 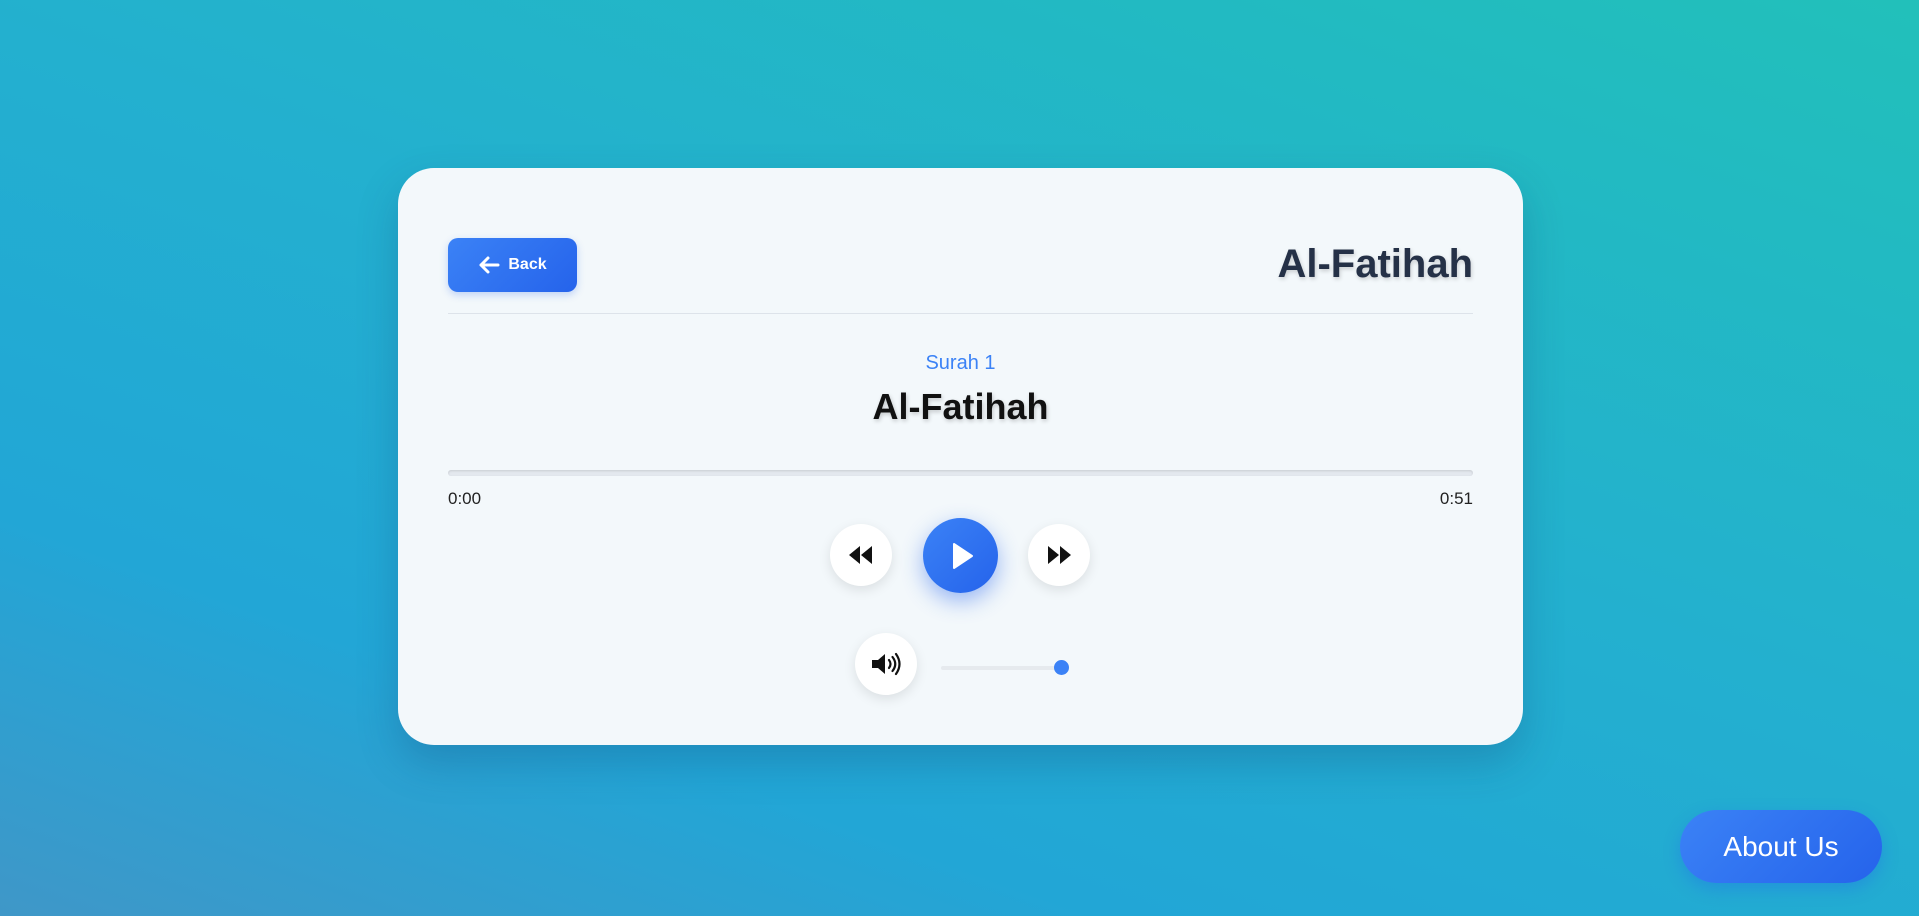 I want to click on volume-slider, so click(x=1001, y=668).